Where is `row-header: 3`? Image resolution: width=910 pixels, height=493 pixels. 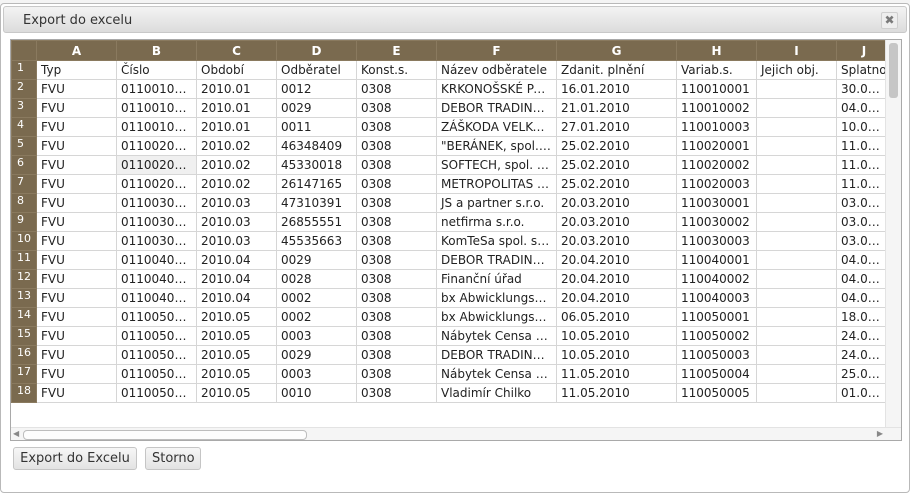
row-header: 3 is located at coordinates (24, 108).